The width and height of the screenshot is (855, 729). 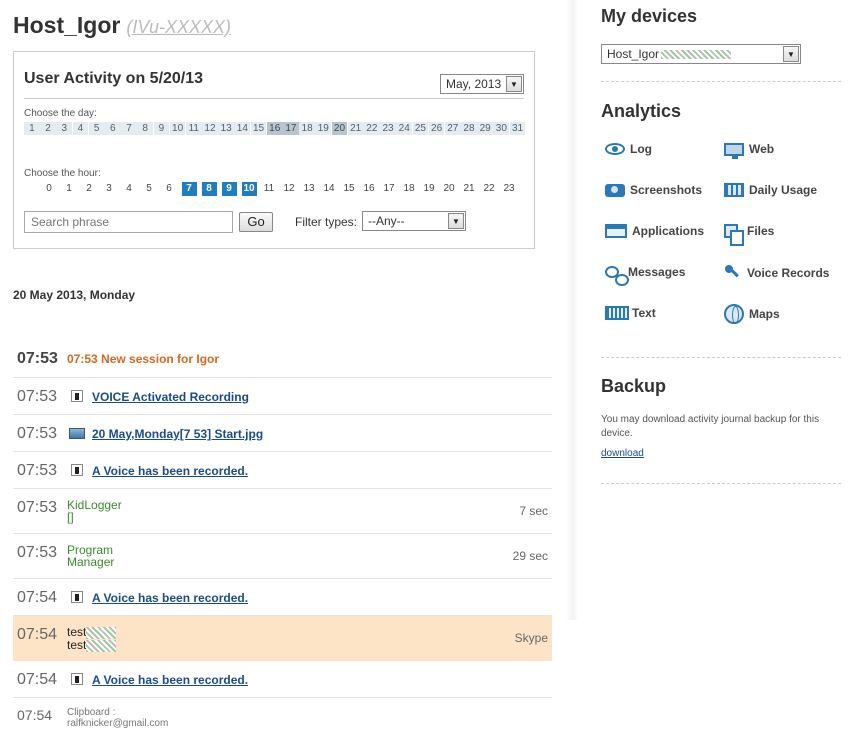 I want to click on hour-8: 8, so click(x=209, y=189).